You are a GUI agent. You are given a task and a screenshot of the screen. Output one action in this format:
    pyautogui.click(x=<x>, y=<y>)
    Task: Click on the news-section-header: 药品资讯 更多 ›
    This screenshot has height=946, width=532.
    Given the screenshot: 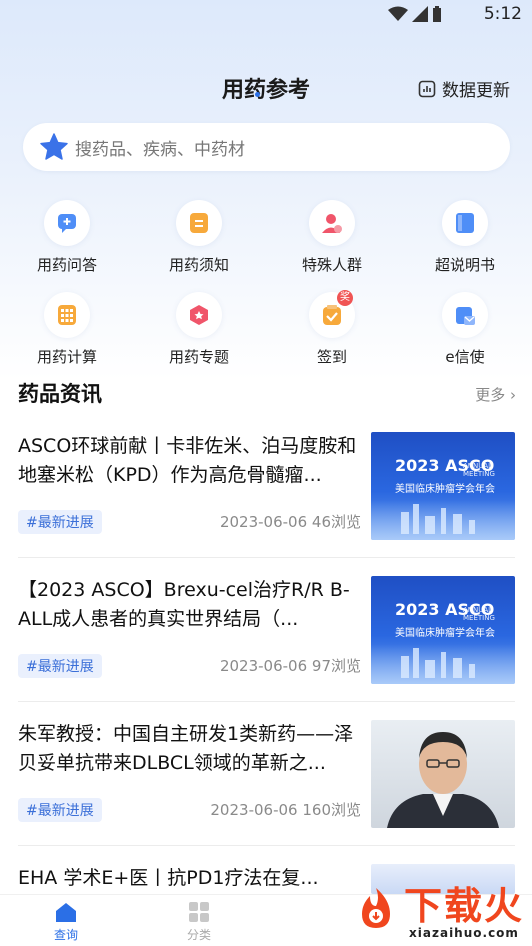 What is the action you would take?
    pyautogui.click(x=267, y=394)
    